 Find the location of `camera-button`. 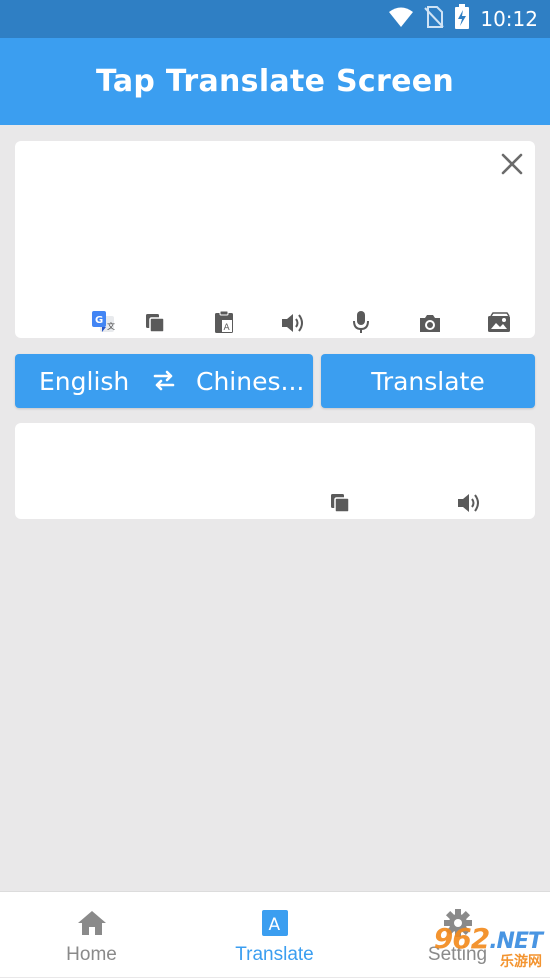

camera-button is located at coordinates (430, 323).